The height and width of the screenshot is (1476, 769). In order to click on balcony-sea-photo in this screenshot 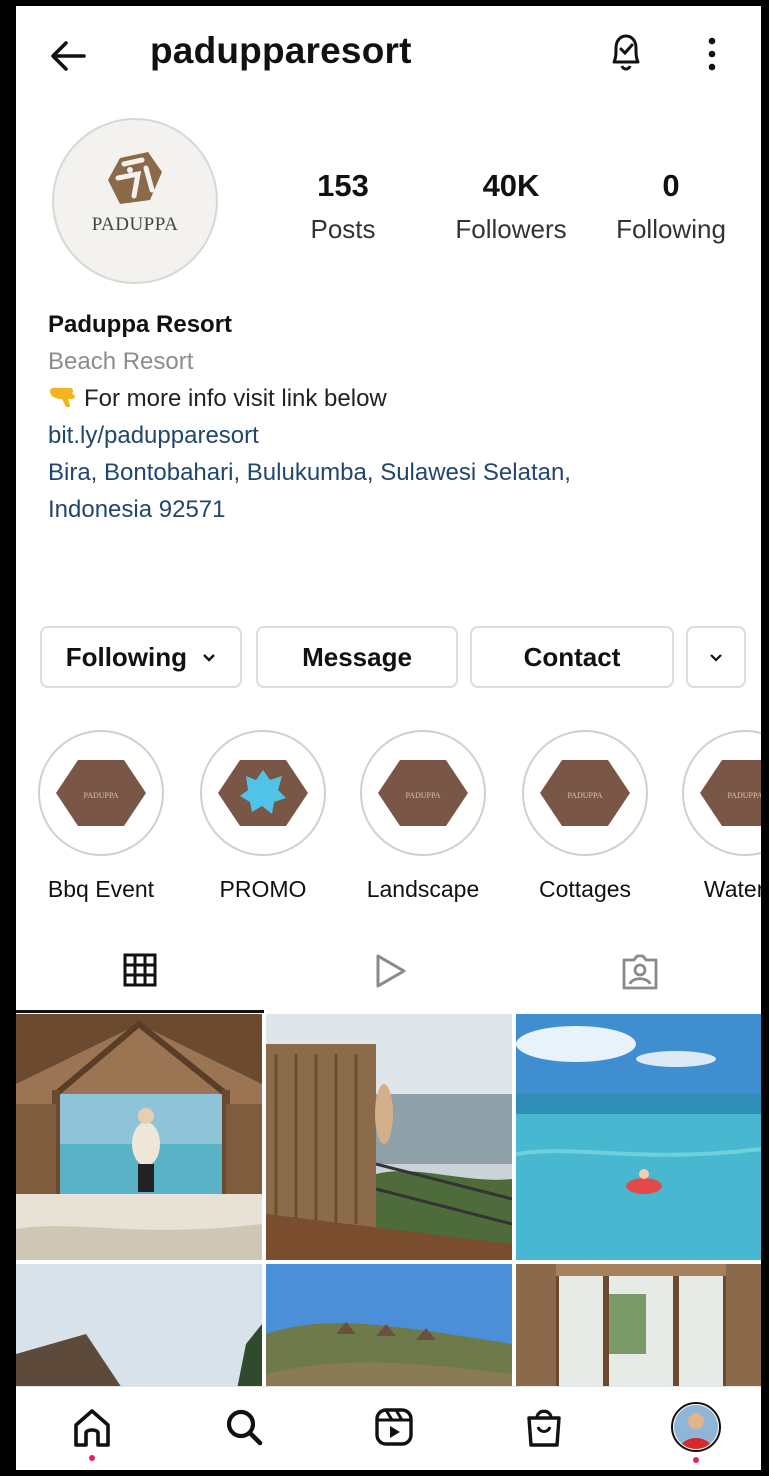, I will do `click(389, 1137)`.